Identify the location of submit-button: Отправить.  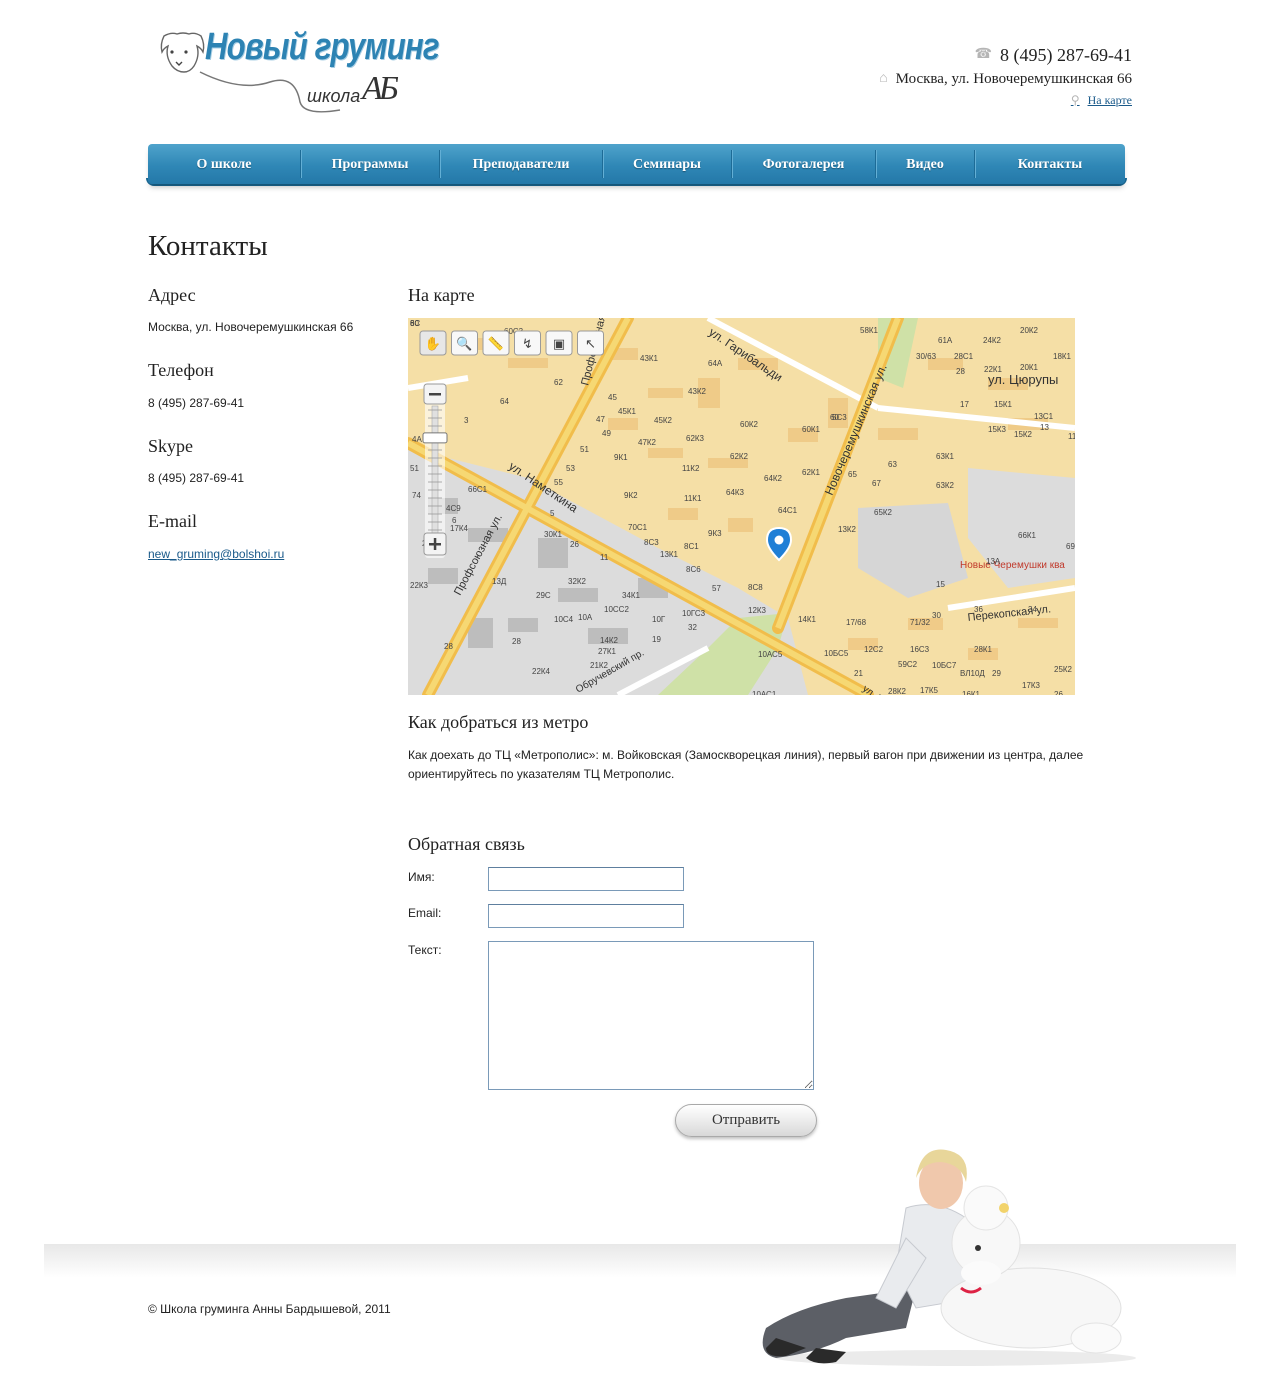
(746, 1120).